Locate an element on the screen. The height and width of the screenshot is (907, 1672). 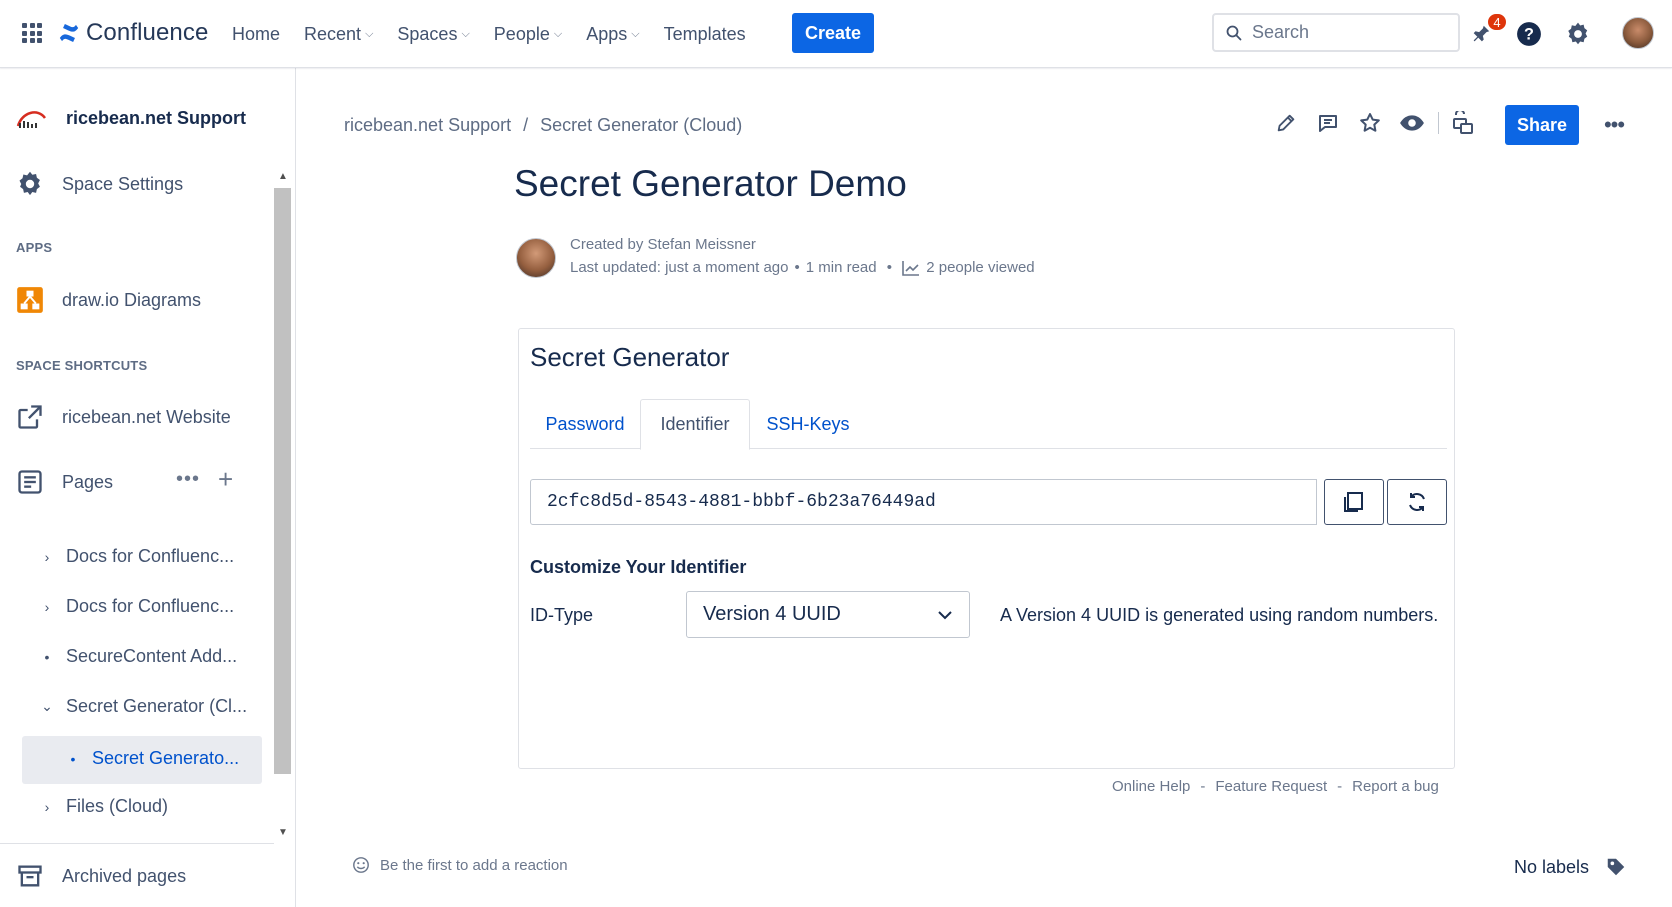
view-count: 2 people viewed is located at coordinates (980, 267).